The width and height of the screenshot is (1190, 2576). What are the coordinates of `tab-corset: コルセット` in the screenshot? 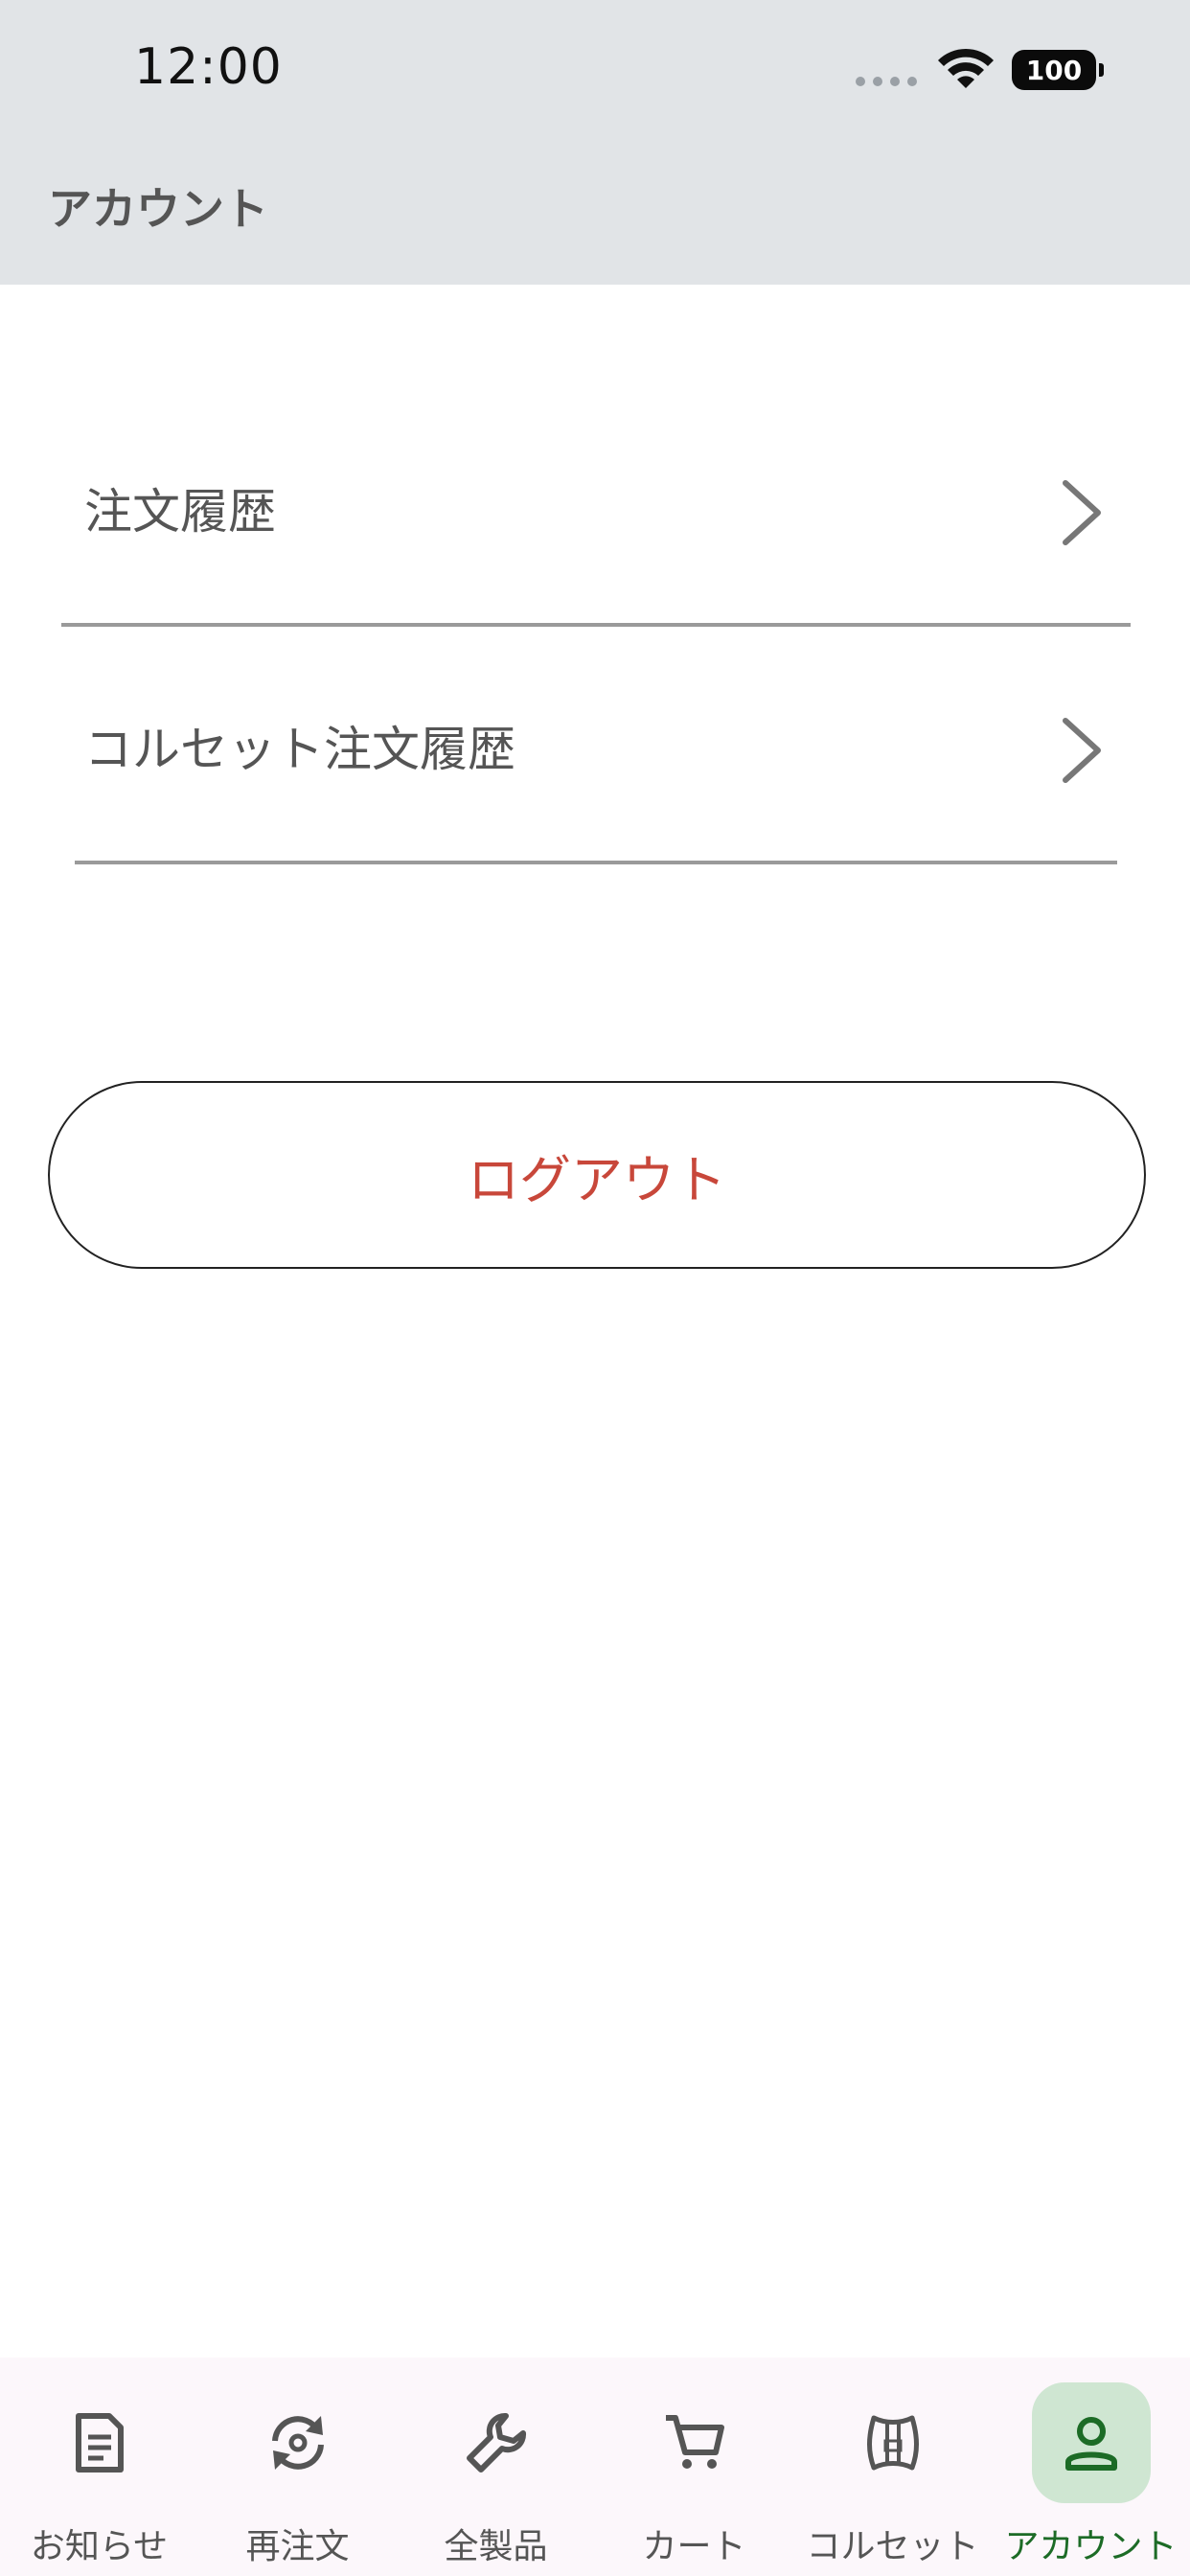 It's located at (893, 2467).